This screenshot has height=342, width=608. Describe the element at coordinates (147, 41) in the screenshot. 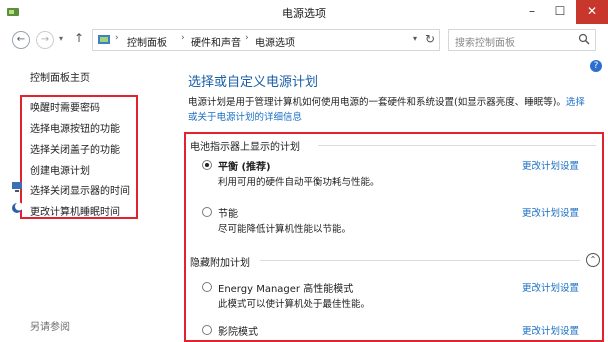

I see `breadcrumb-control-panel: 控制面板` at that location.